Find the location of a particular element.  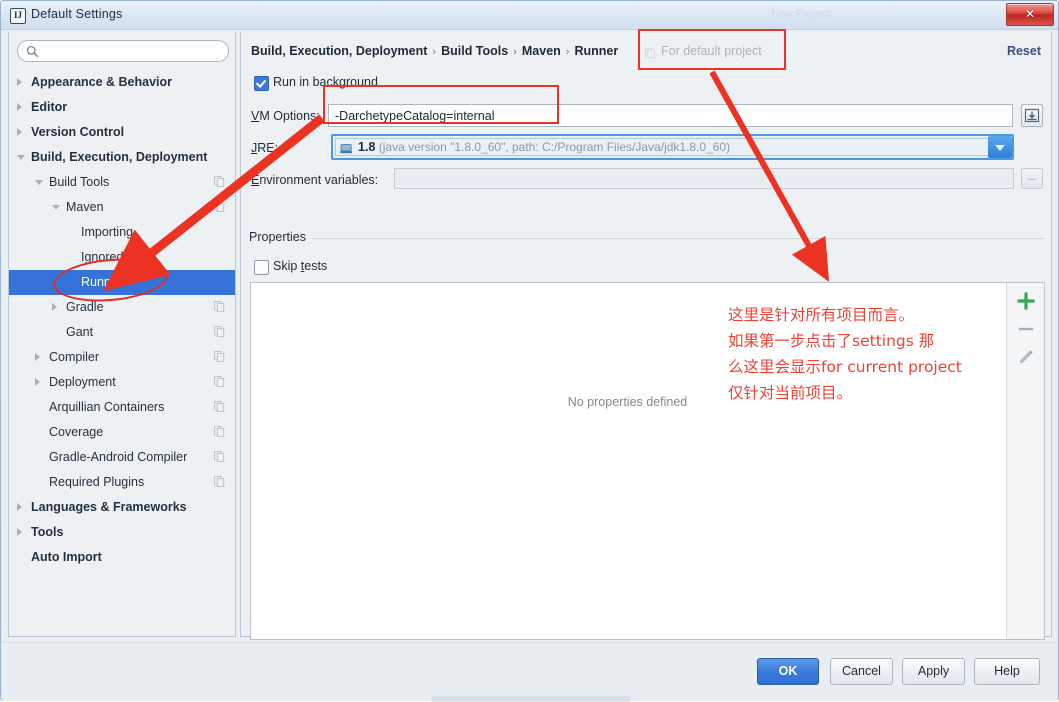

properties-empty-message: No properties defined is located at coordinates (627, 402).